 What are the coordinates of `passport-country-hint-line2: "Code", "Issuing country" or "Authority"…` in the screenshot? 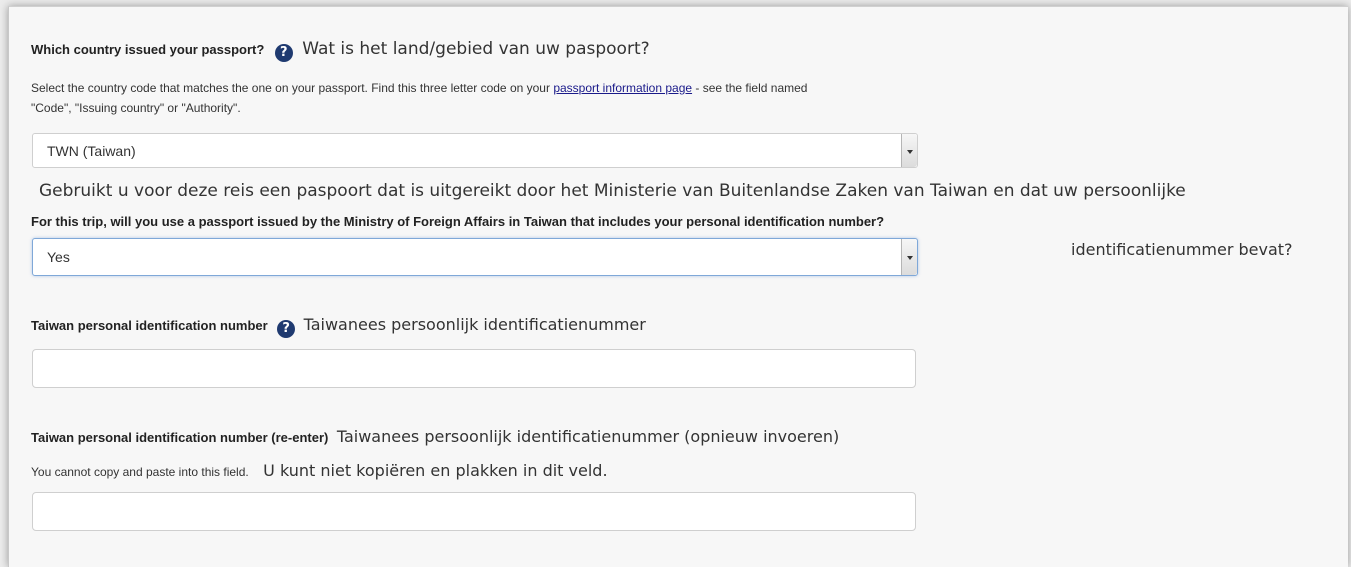 It's located at (136, 108).